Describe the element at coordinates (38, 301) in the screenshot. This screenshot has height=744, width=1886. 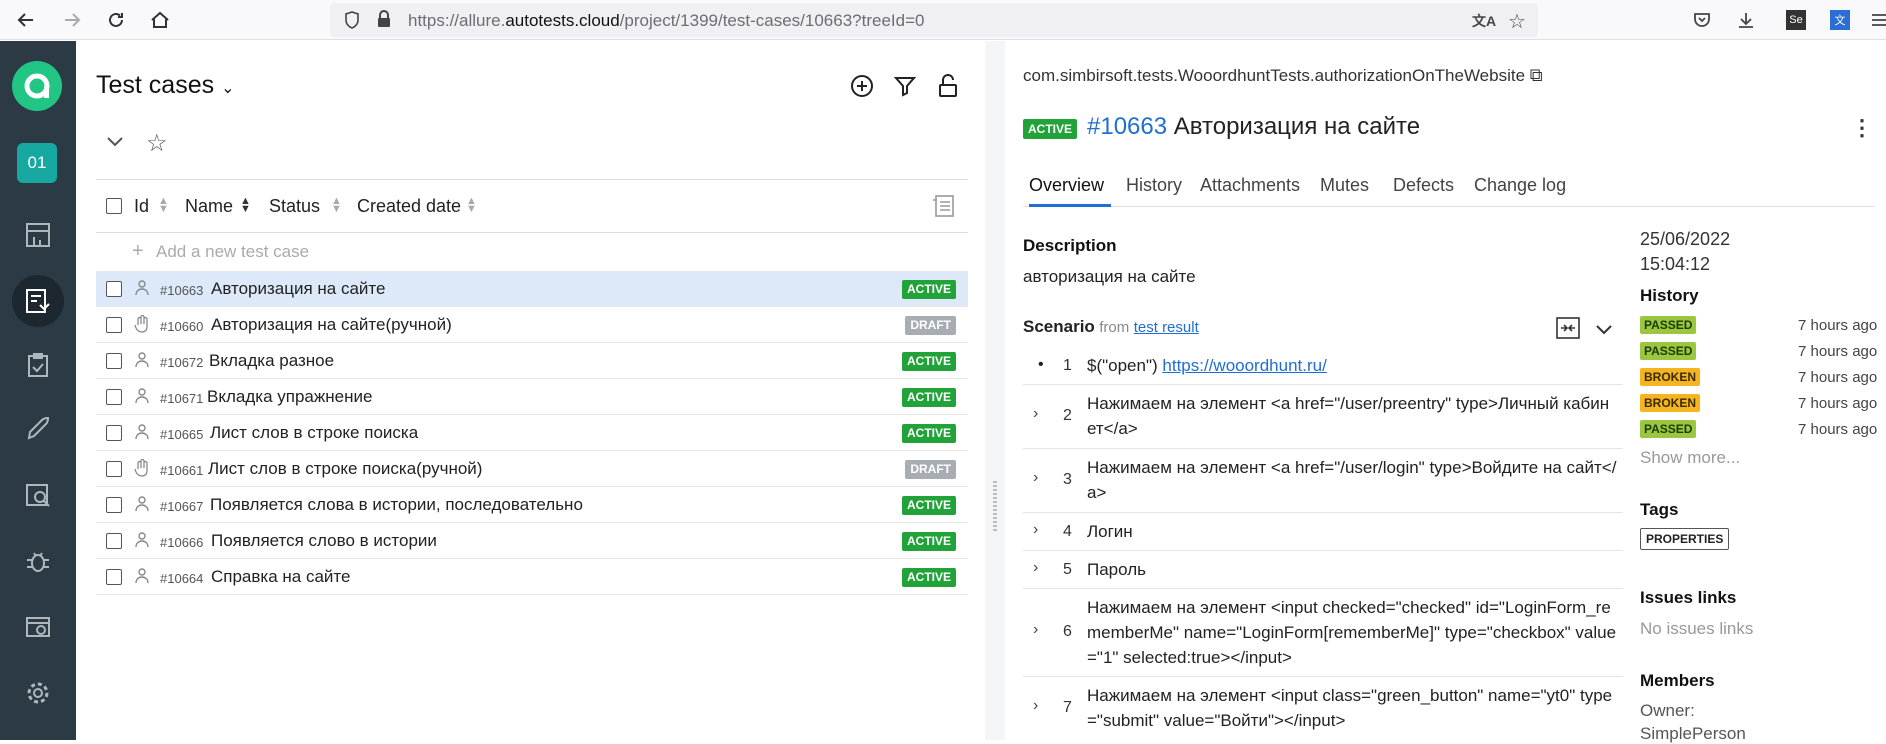
I see `test-cases-icon` at that location.